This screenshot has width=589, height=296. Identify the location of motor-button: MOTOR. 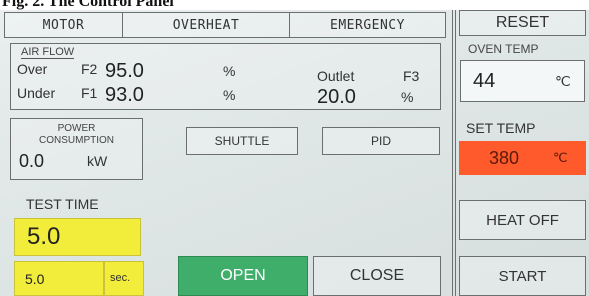
(63, 25).